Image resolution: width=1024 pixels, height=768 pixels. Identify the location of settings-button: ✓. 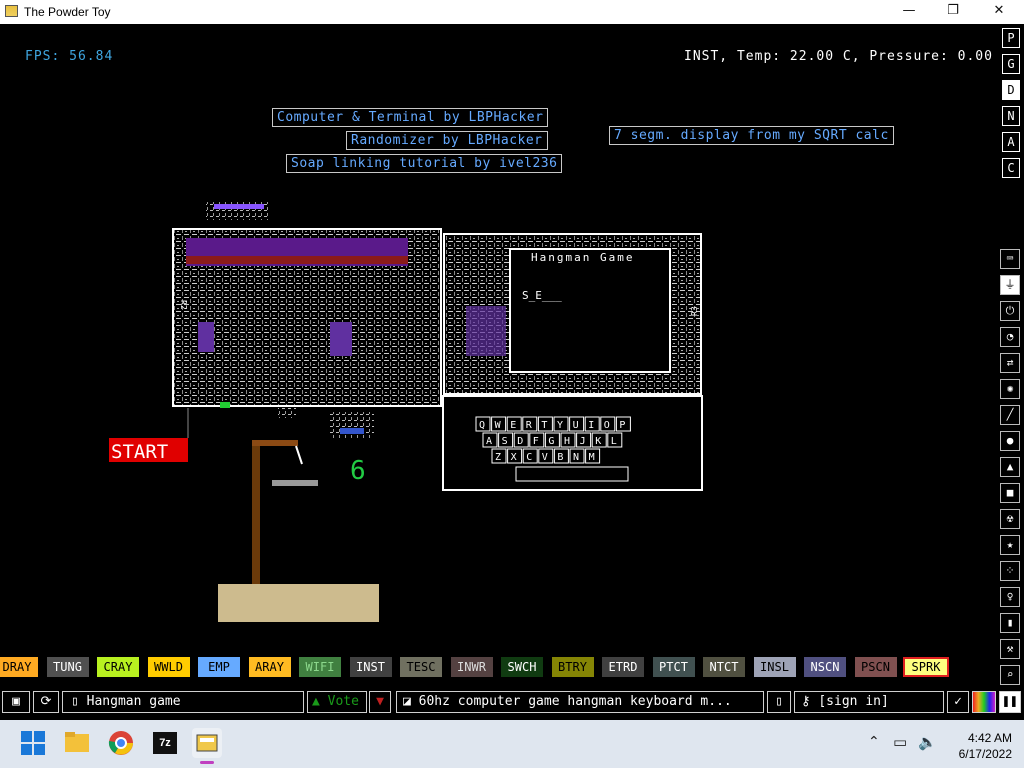
(958, 702).